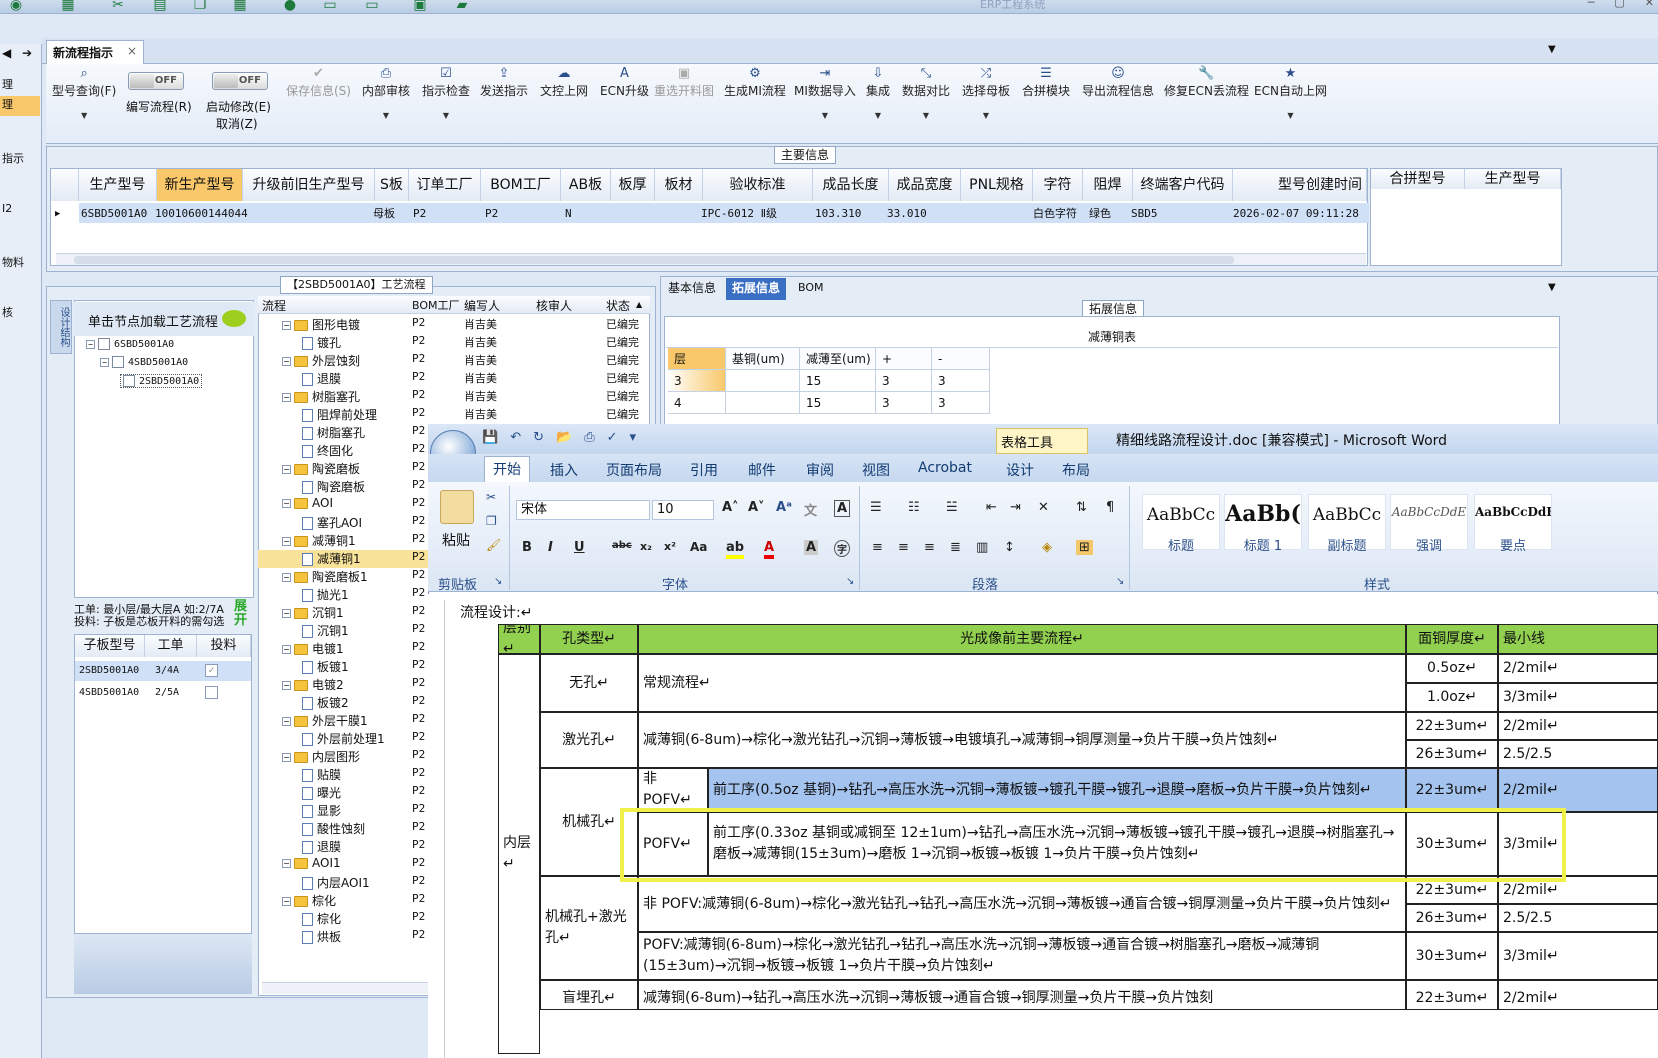 The height and width of the screenshot is (1058, 1658). Describe the element at coordinates (20, 84) in the screenshot. I see `left-nav-item: 理` at that location.